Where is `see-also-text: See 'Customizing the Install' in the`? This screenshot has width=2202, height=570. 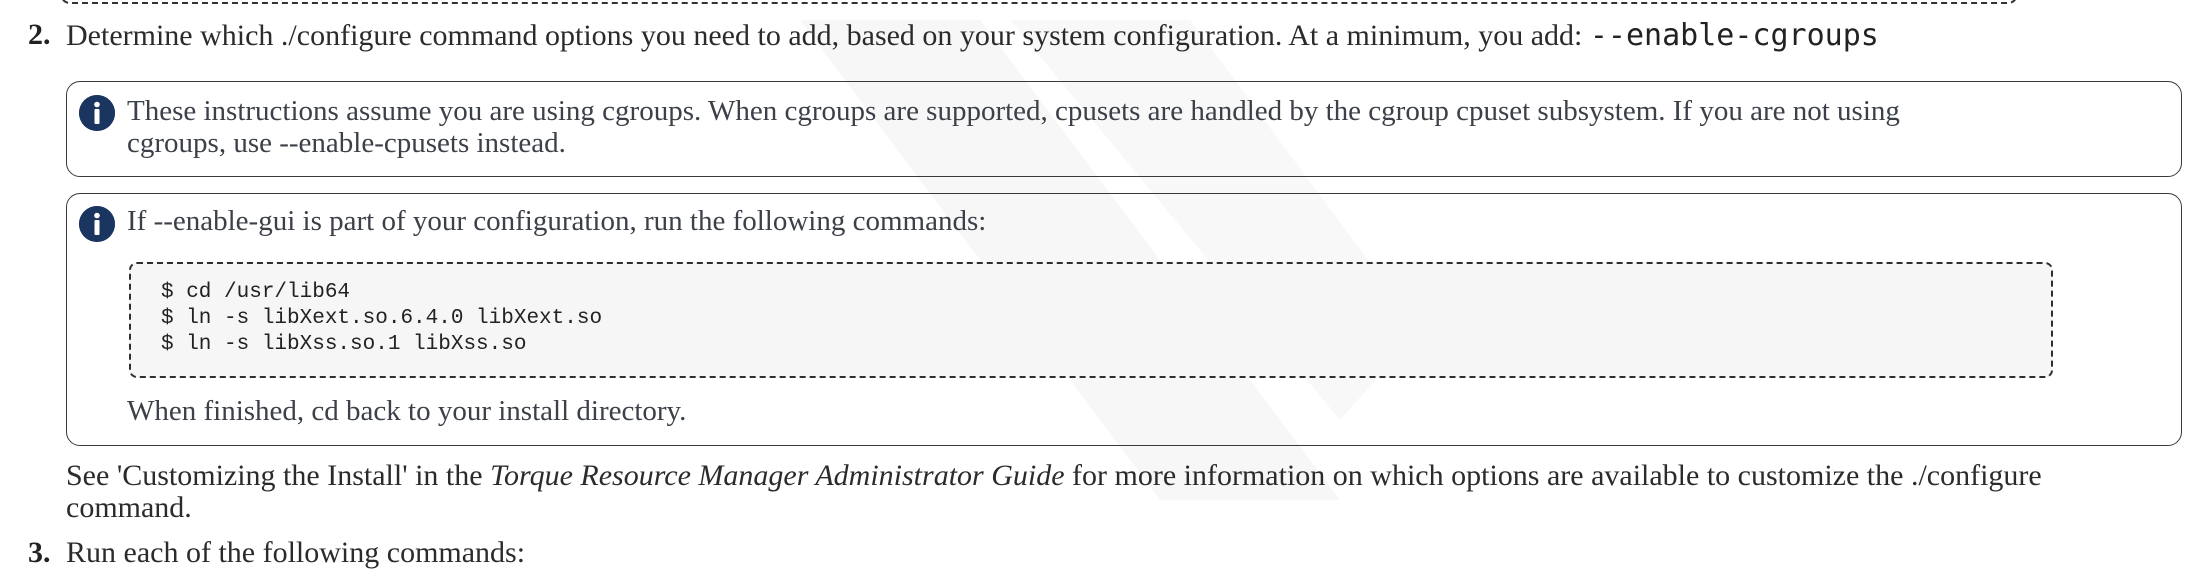
see-also-text: See 'Customizing the Install' in the is located at coordinates (278, 475).